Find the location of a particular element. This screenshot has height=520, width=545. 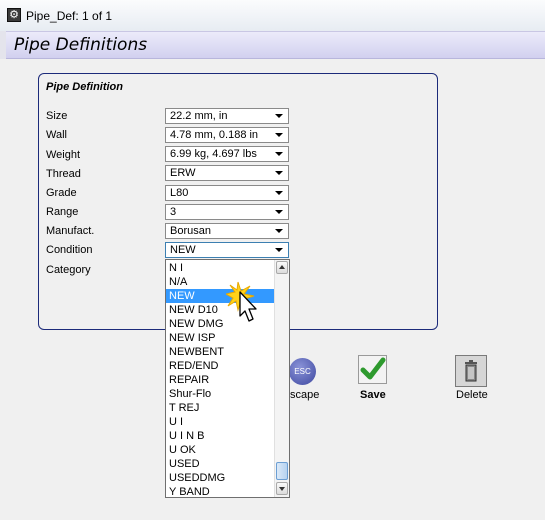

dropdown-option: U I is located at coordinates (220, 422).